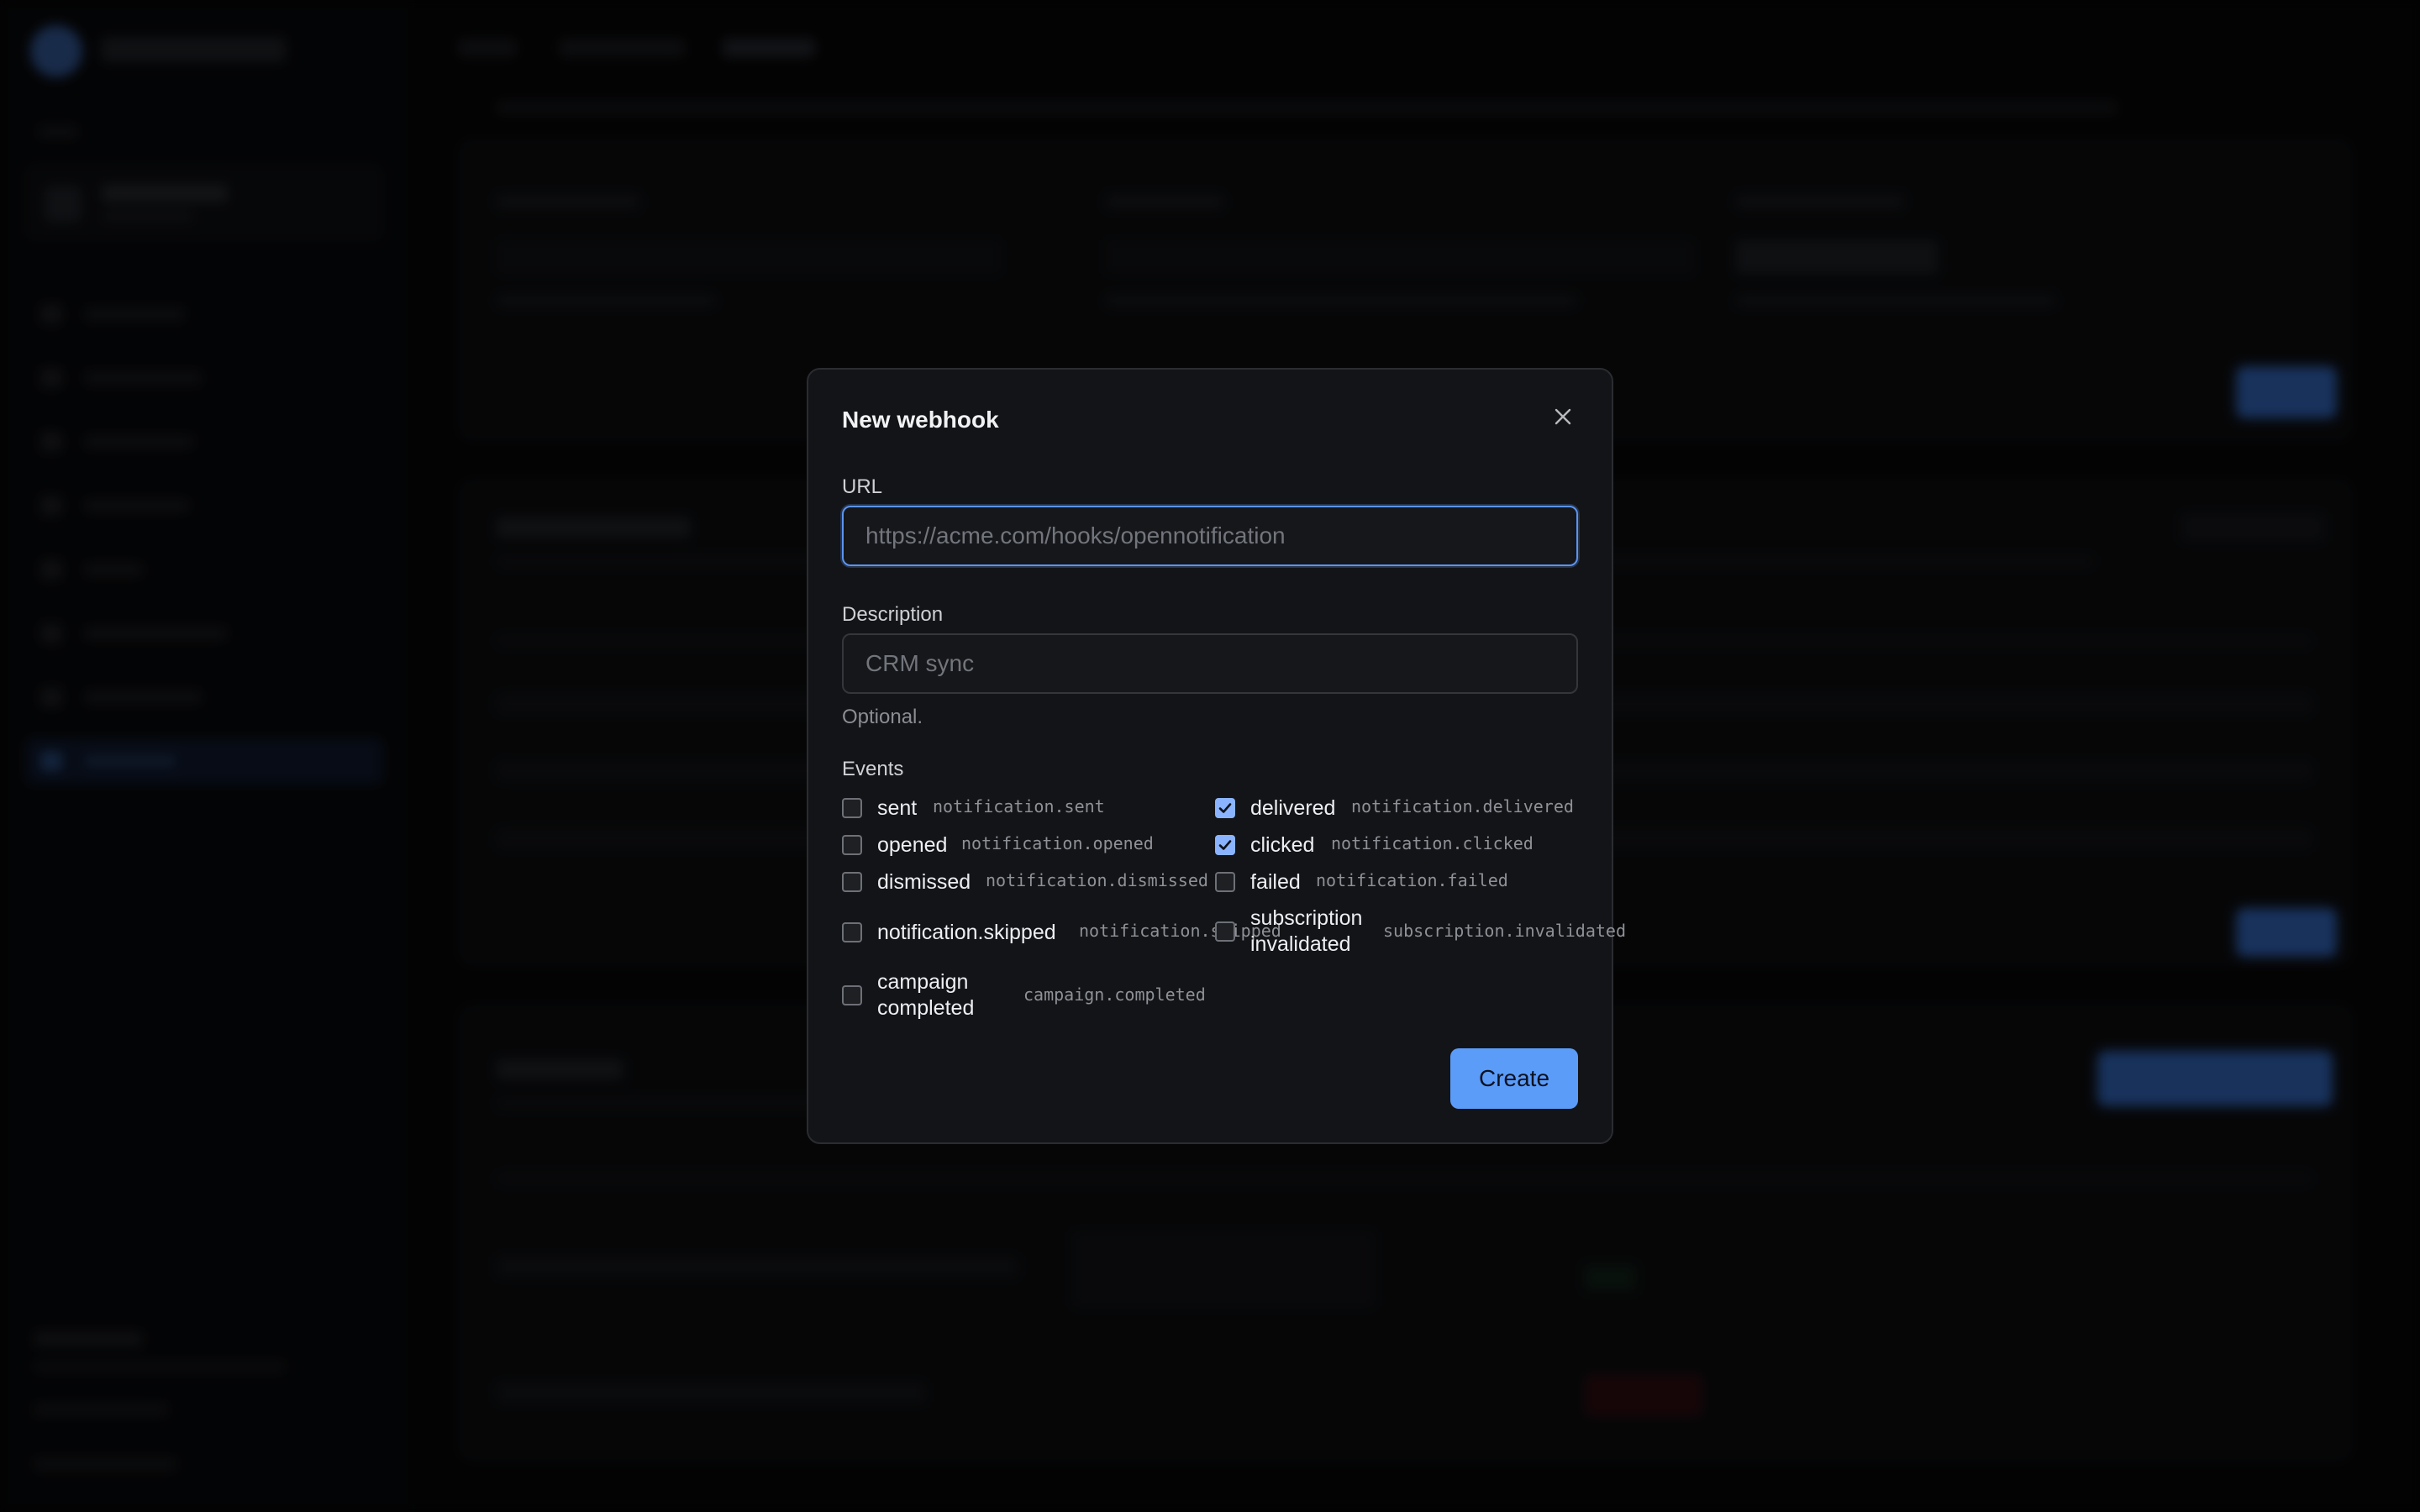 The height and width of the screenshot is (1512, 2420). I want to click on event-label: sent, so click(898, 808).